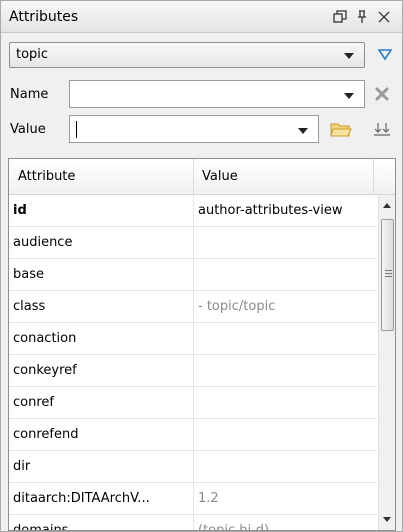 This screenshot has width=403, height=532. What do you see at coordinates (29, 94) in the screenshot?
I see `name-label: Name` at bounding box center [29, 94].